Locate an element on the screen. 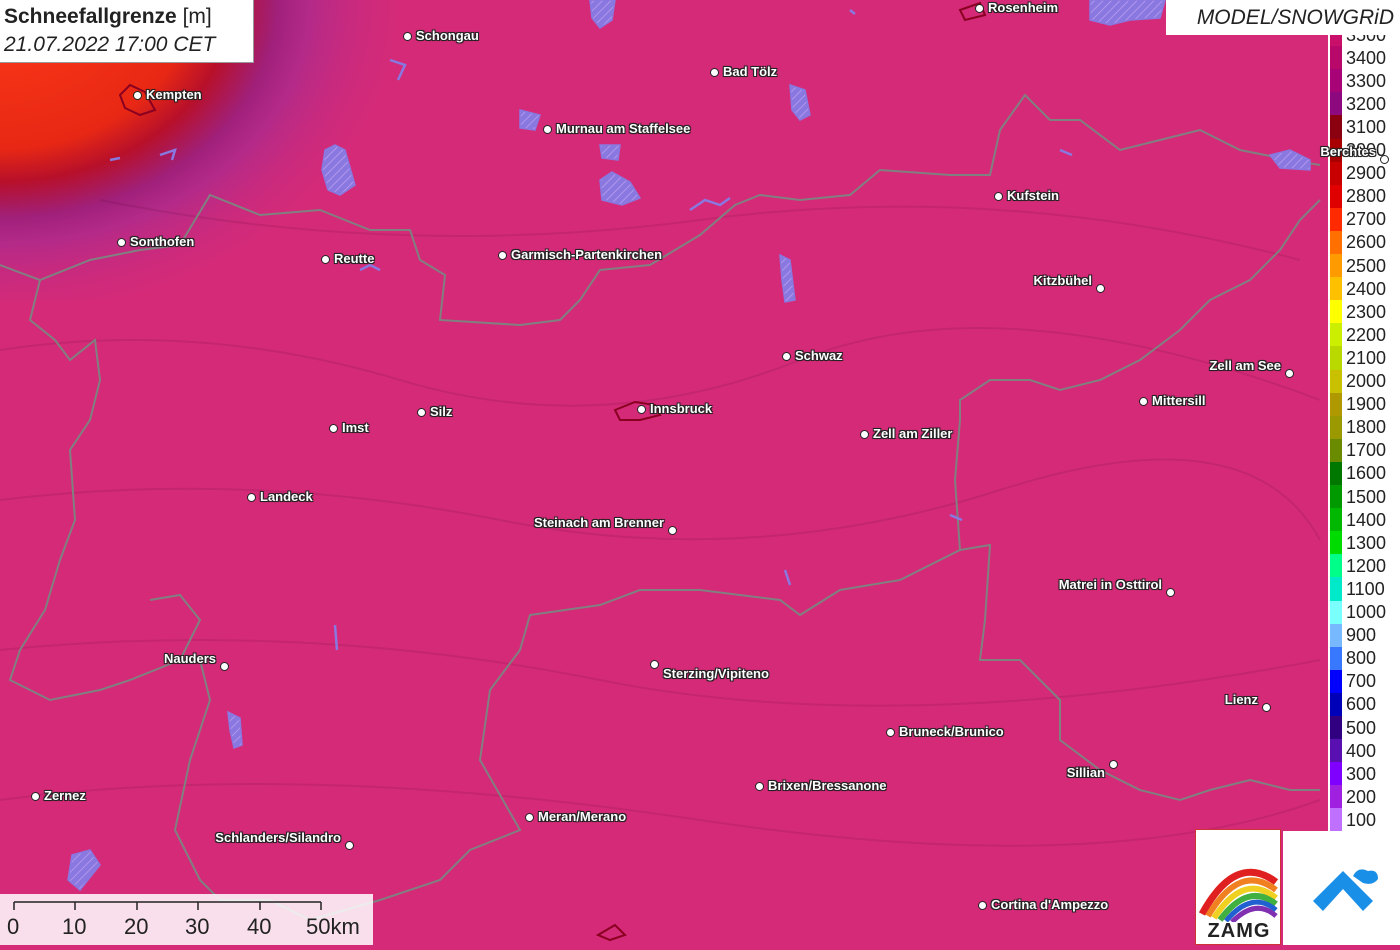 Image resolution: width=1400 pixels, height=950 pixels. legend-label: 1500 is located at coordinates (1366, 496).